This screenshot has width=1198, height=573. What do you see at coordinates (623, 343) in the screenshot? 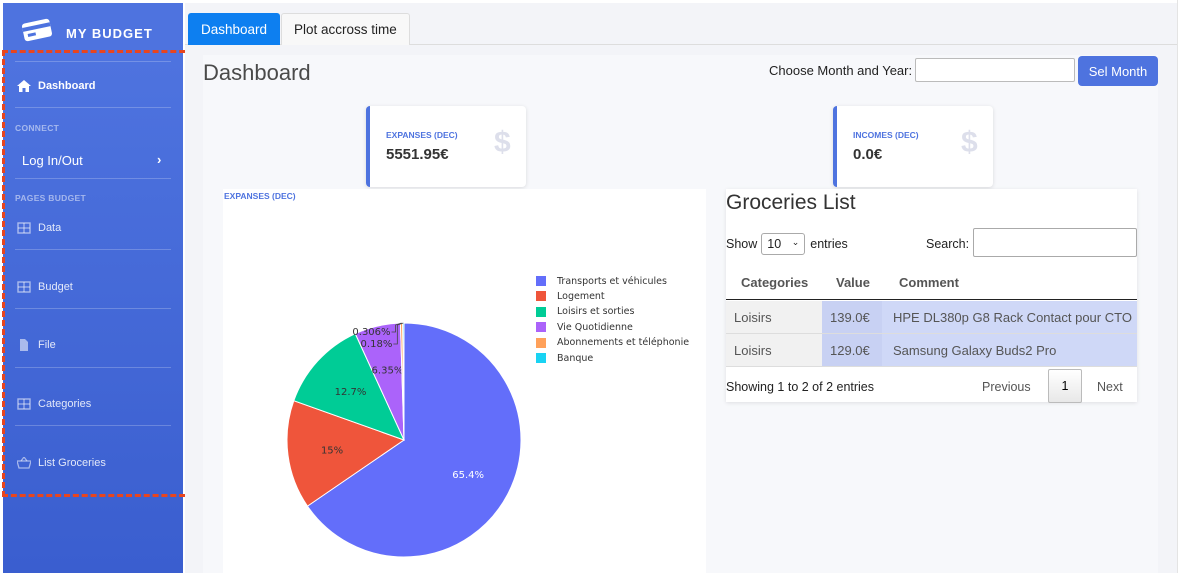
I see `legend-label: Abonnements et téléphonie` at bounding box center [623, 343].